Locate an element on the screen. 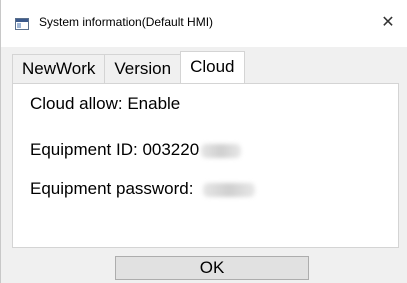 The height and width of the screenshot is (283, 407). tab-cloud: Cloud is located at coordinates (212, 67).